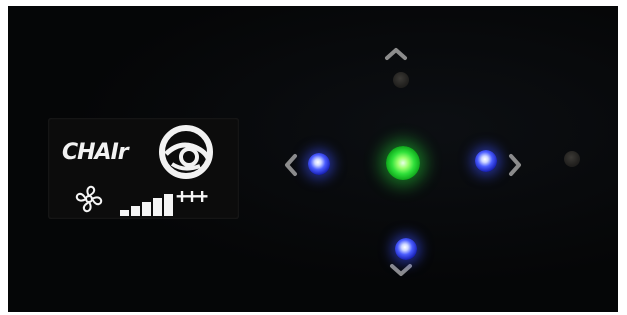 The width and height of the screenshot is (627, 315). Describe the element at coordinates (89, 199) in the screenshot. I see `fan-icon` at that location.